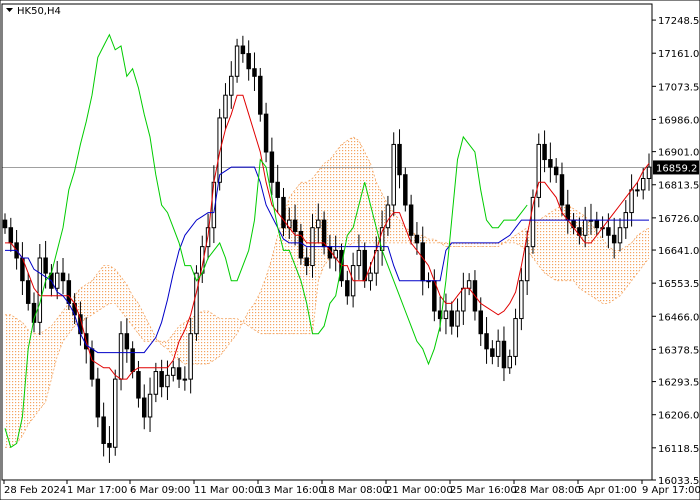 Image resolution: width=700 pixels, height=500 pixels. What do you see at coordinates (671, 490) in the screenshot?
I see `x-tick-label: 9 Apr 17:00` at bounding box center [671, 490].